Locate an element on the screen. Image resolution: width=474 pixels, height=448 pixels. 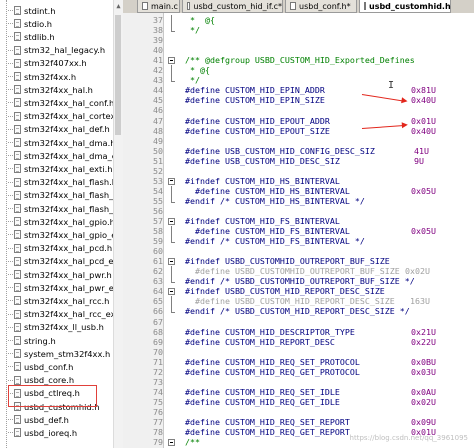
file-tree-item: stm32f4xx_hal_cortex.h is located at coordinates (66, 116).